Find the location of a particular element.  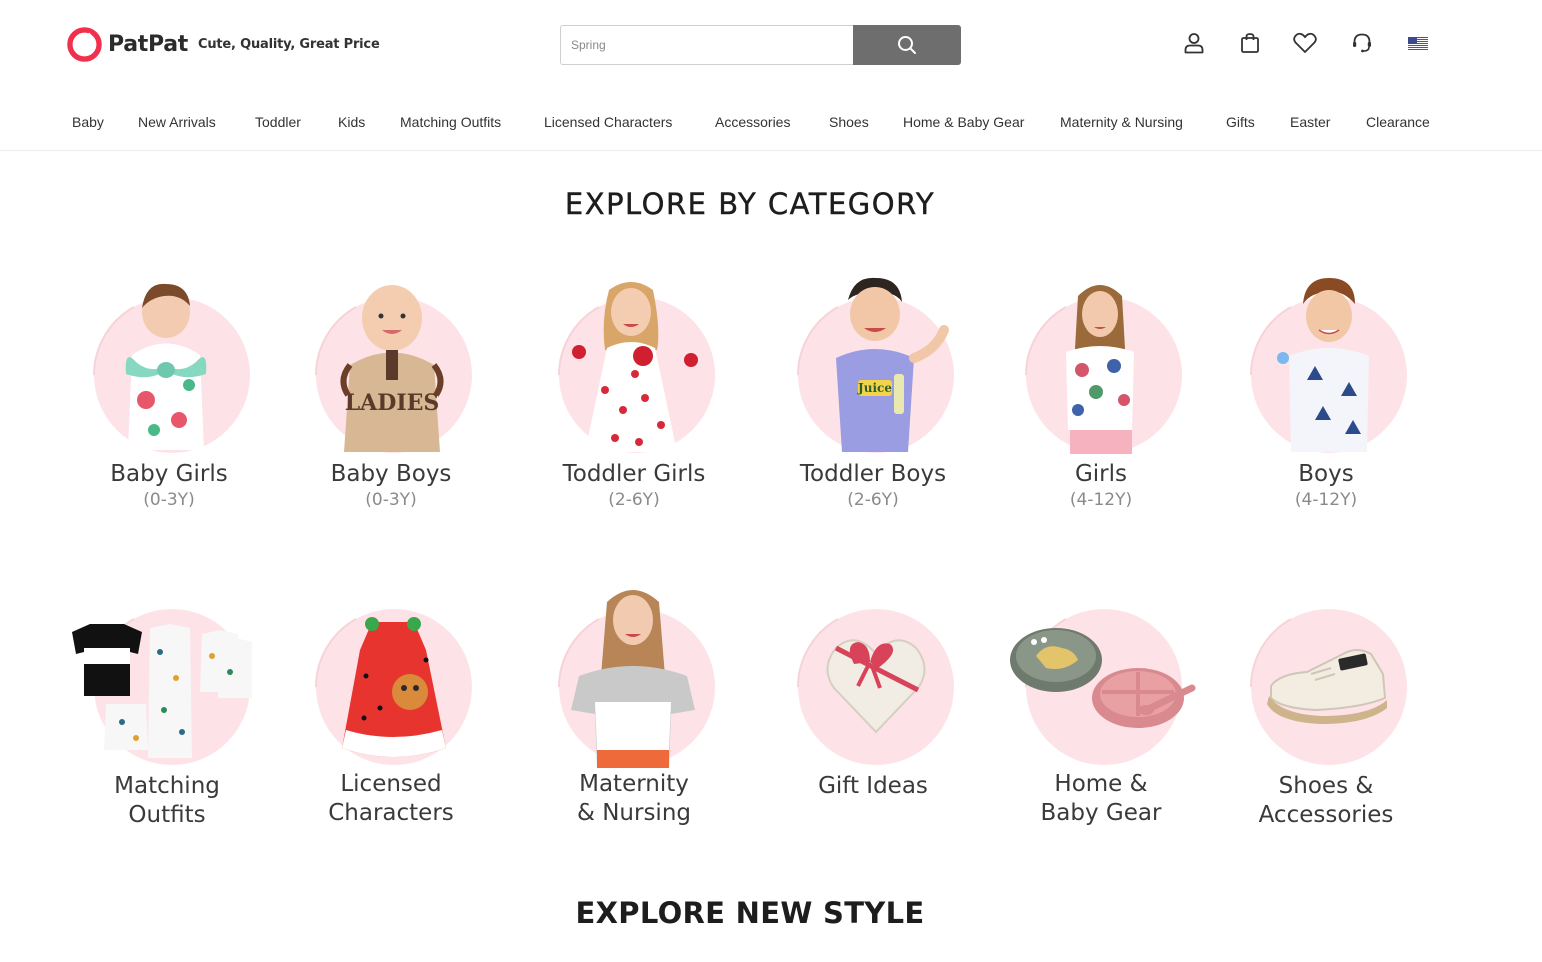

account-button is located at coordinates (1194, 43).